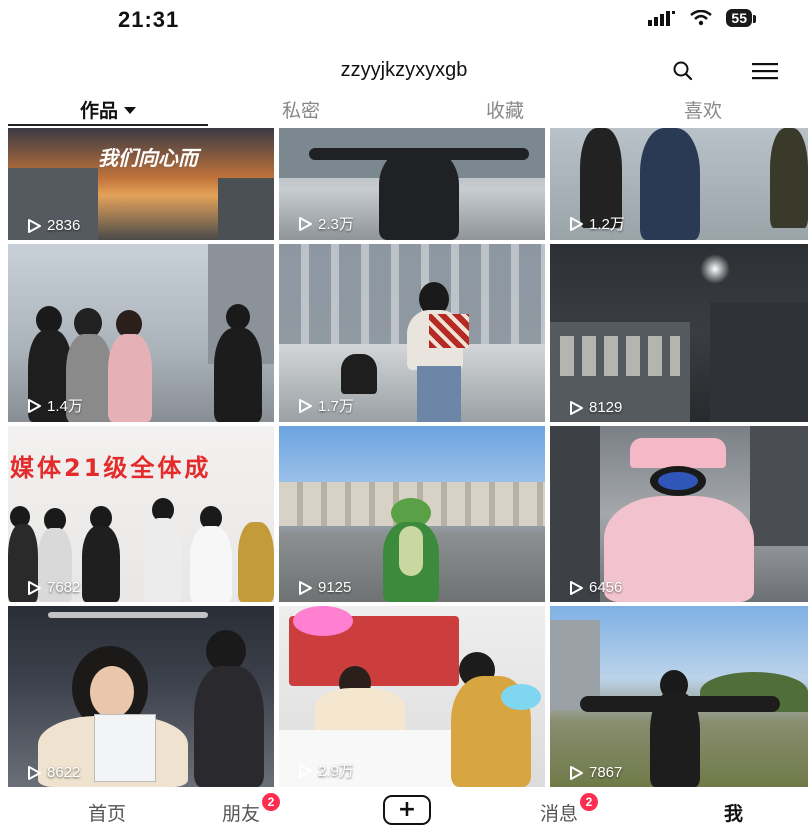  What do you see at coordinates (335, 587) in the screenshot?
I see `view-count-text: 9125` at bounding box center [335, 587].